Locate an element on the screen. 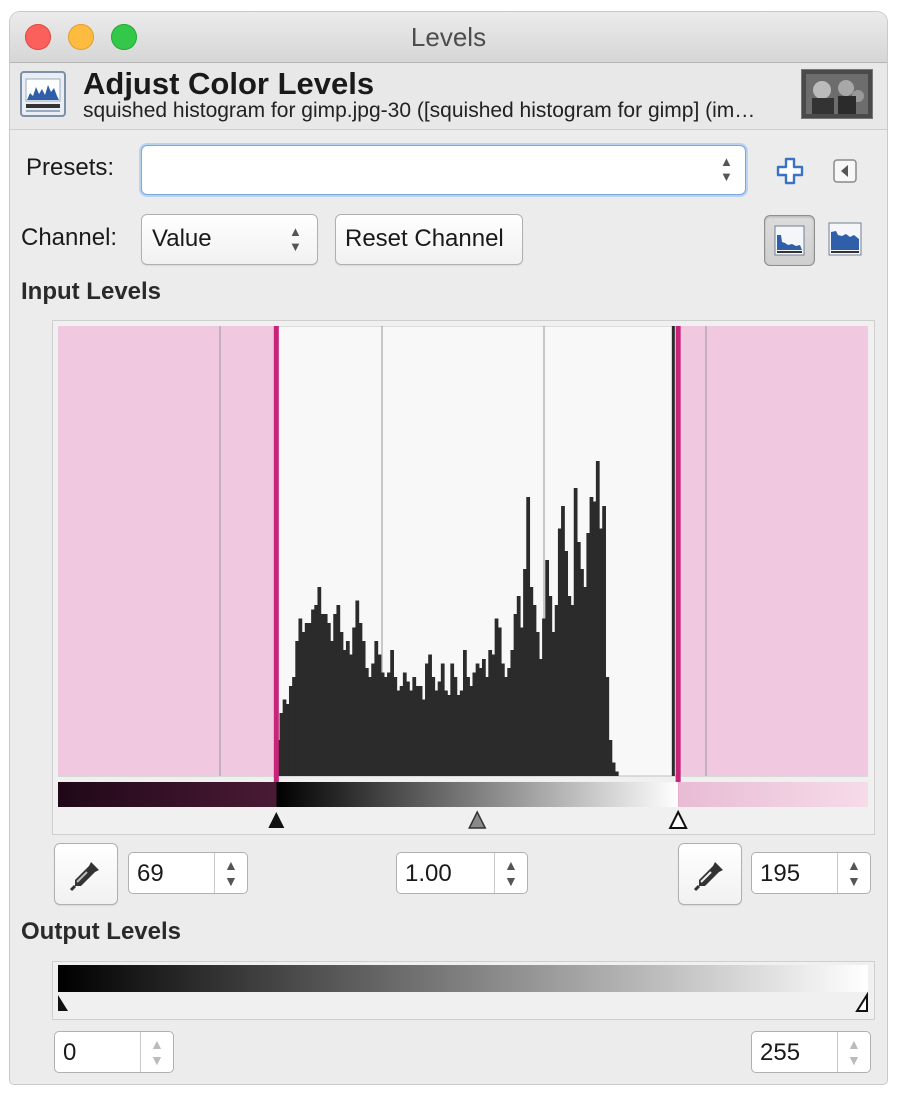 Image resolution: width=898 pixels, height=1096 pixels. black-point-handle is located at coordinates (276, 820).